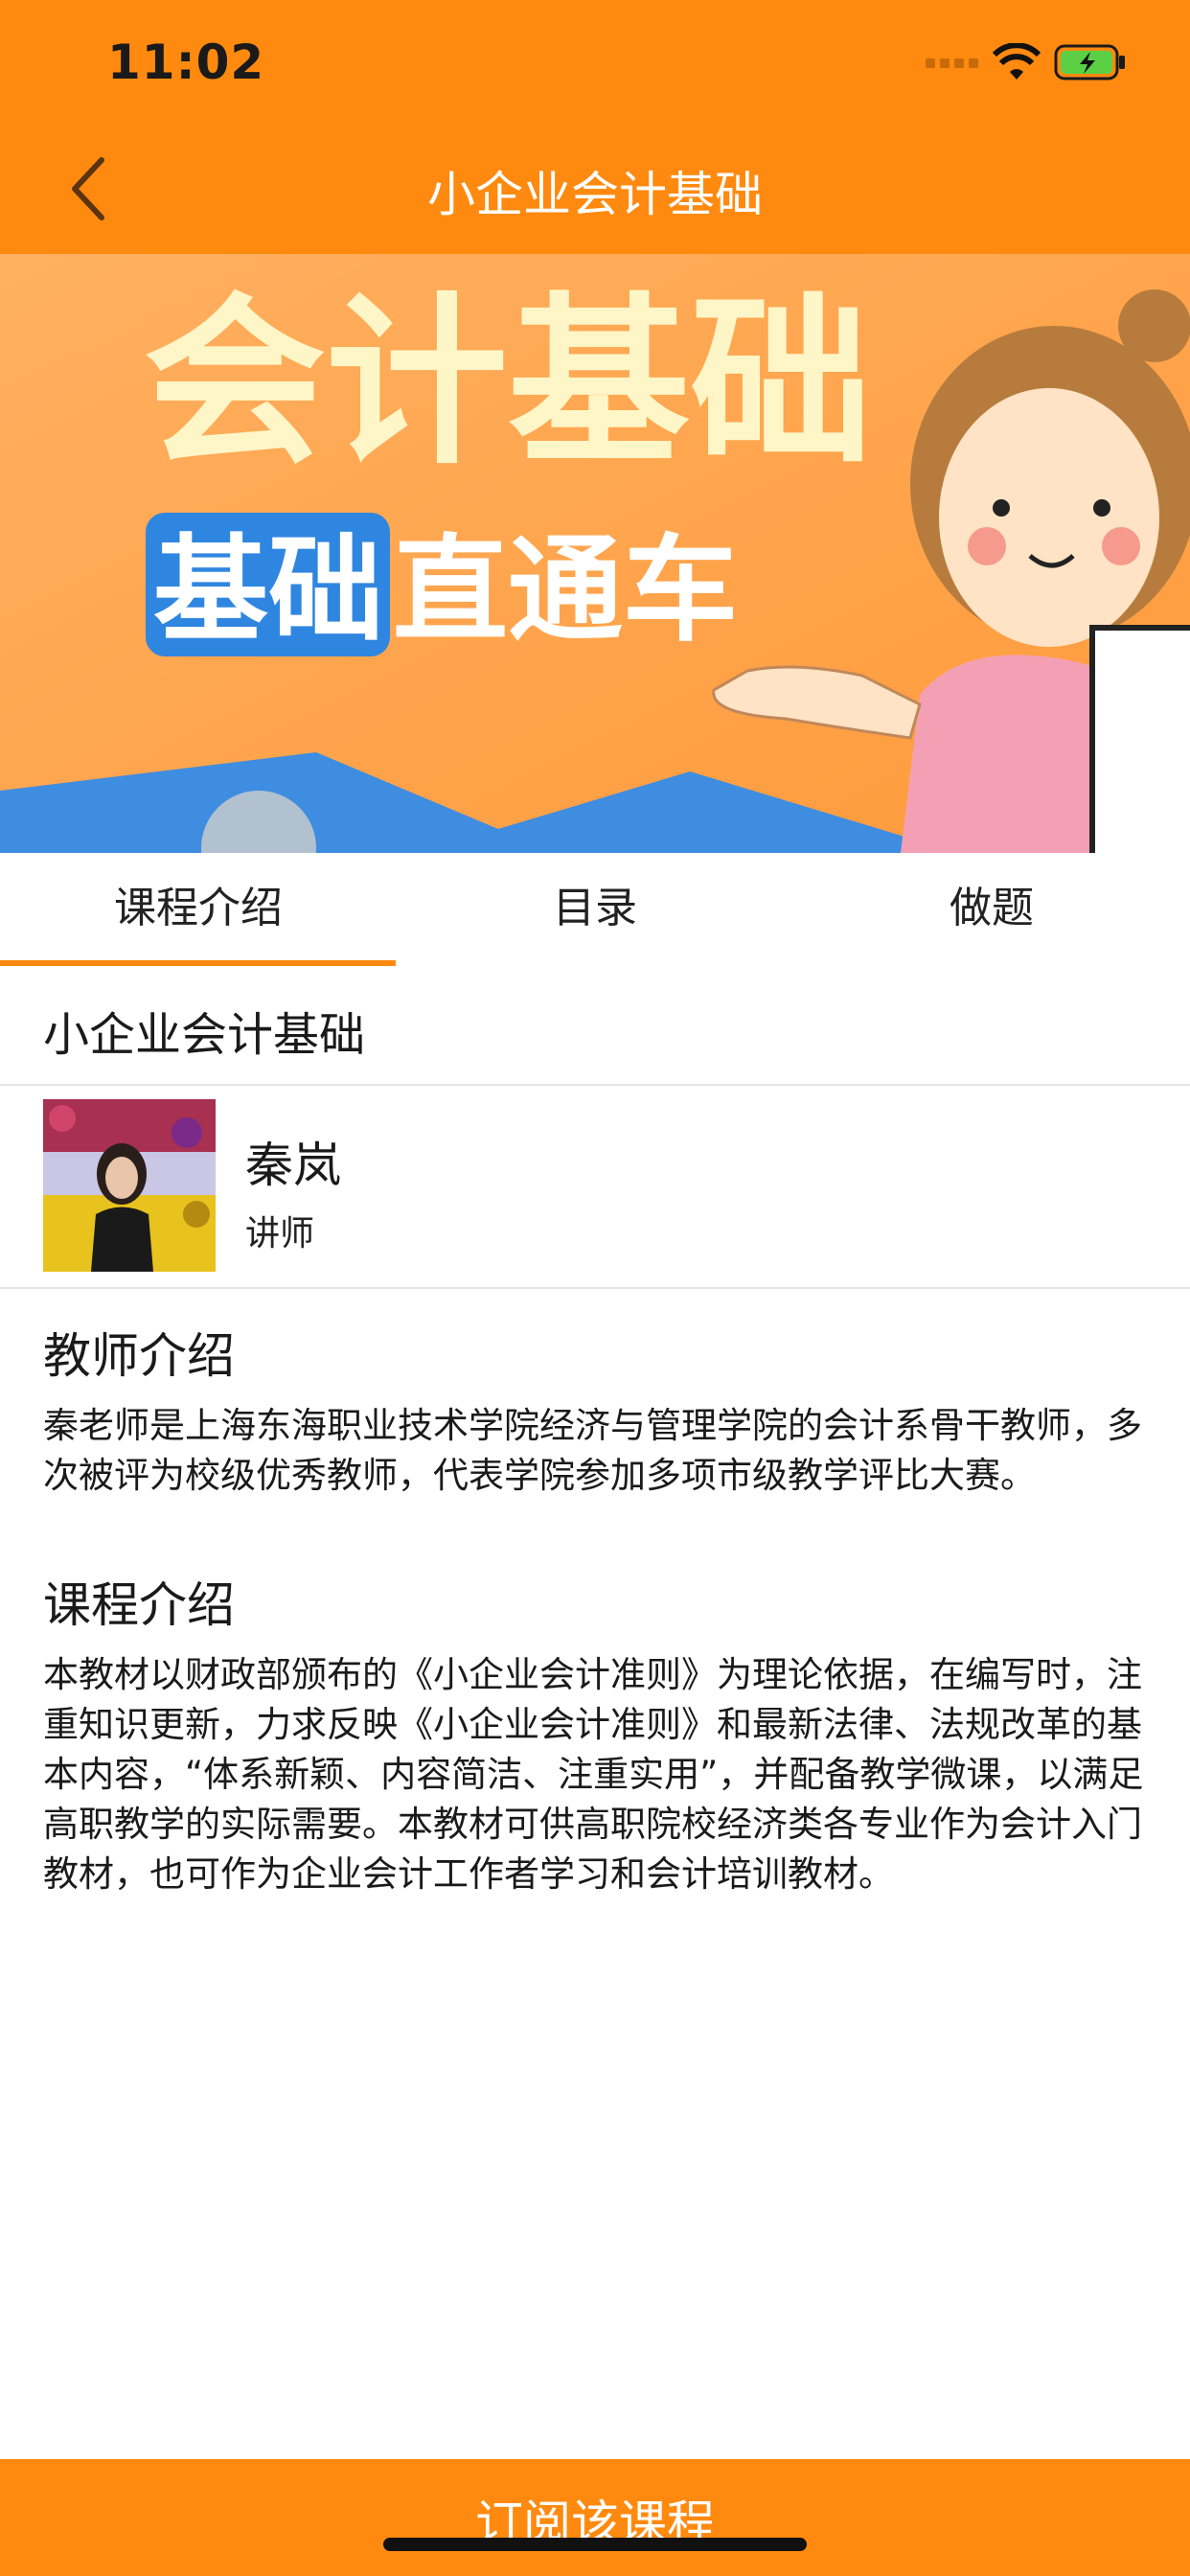 The height and width of the screenshot is (2576, 1190). I want to click on wifi-icon, so click(1017, 62).